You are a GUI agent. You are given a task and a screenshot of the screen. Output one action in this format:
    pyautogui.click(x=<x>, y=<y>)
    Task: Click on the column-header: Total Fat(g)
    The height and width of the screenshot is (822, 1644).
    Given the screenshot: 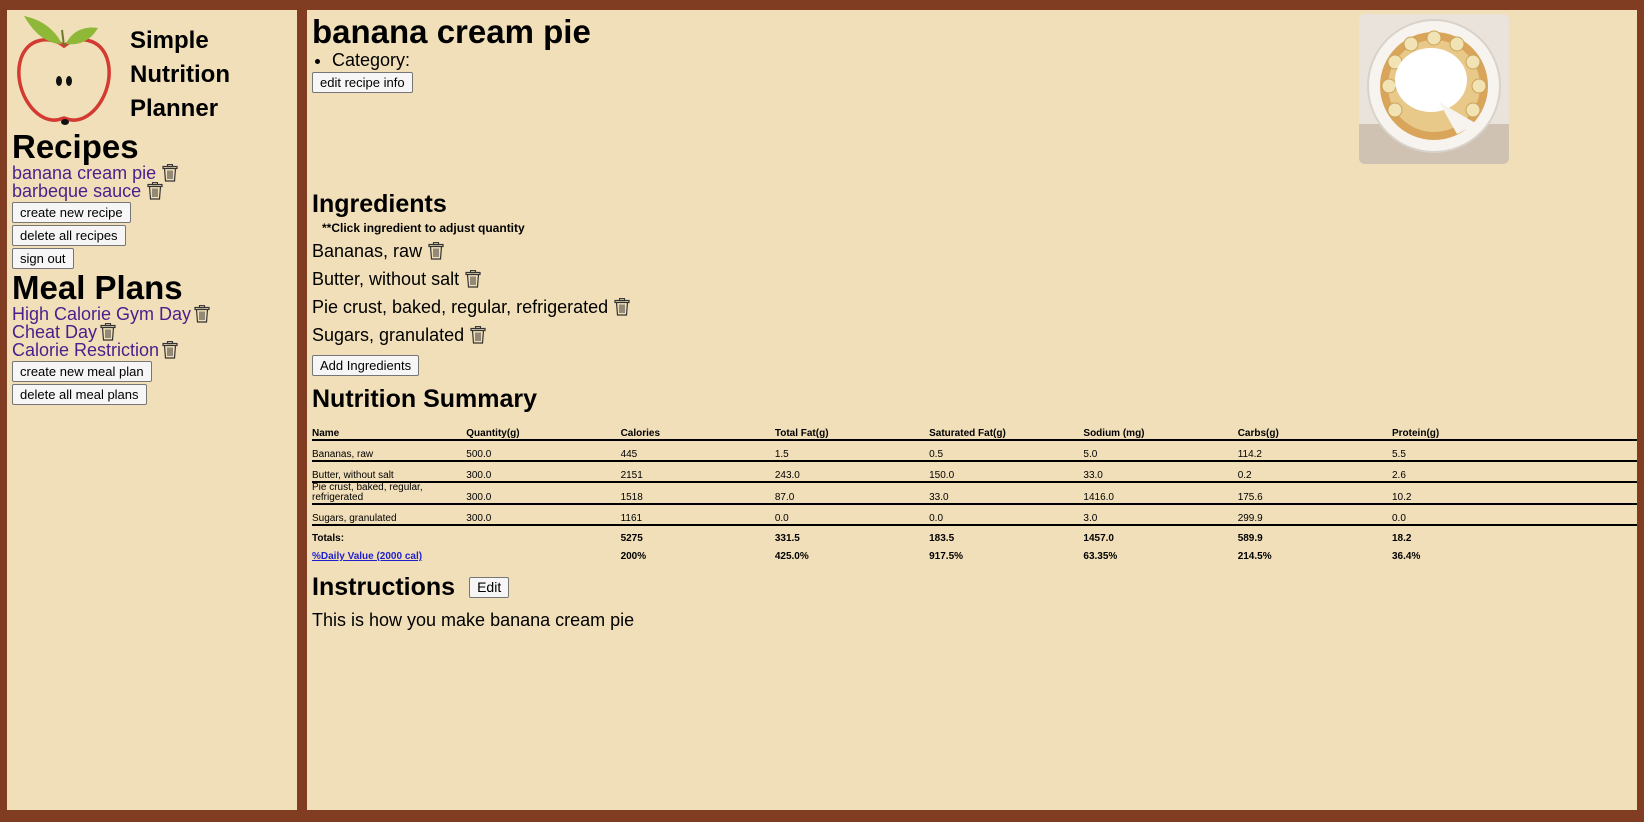 What is the action you would take?
    pyautogui.click(x=852, y=432)
    